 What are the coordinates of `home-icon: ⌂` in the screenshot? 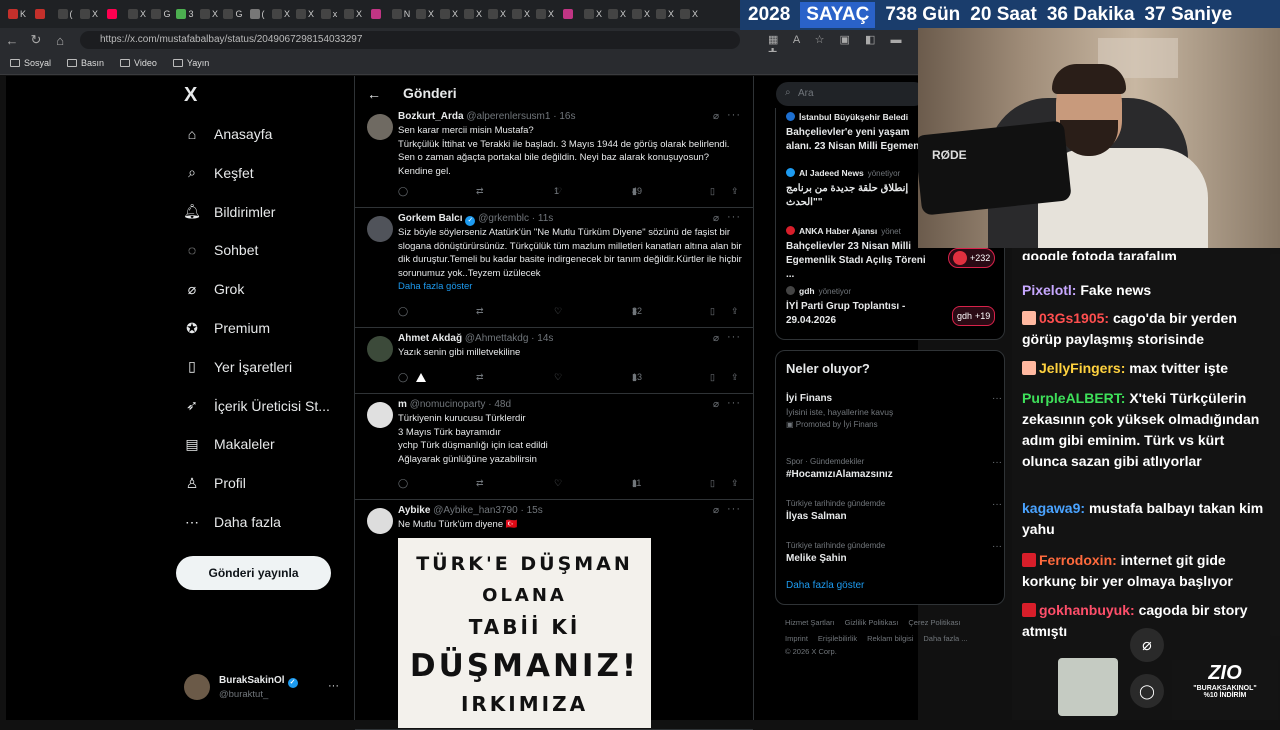 It's located at (60, 40).